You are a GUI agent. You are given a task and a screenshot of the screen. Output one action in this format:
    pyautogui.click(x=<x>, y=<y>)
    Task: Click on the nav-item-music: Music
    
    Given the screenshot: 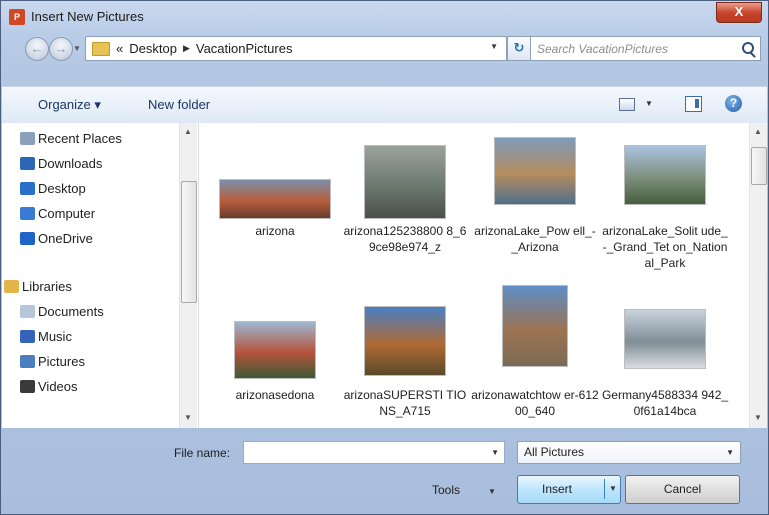 What is the action you would take?
    pyautogui.click(x=46, y=336)
    